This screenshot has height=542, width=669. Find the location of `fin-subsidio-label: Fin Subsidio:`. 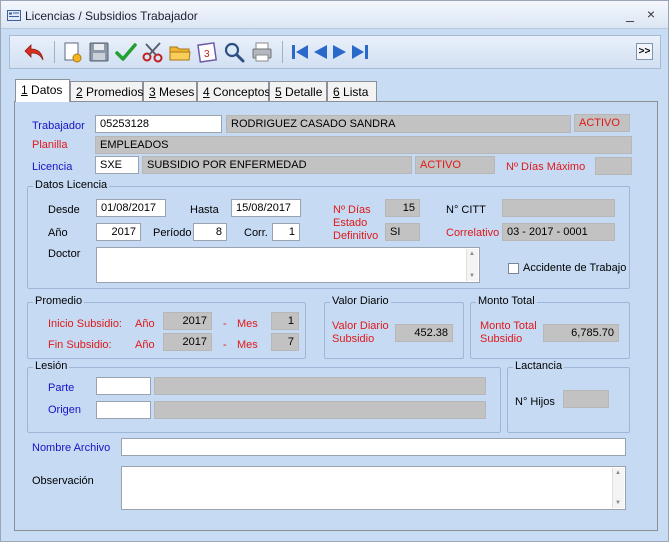

fin-subsidio-label: Fin Subsidio: is located at coordinates (80, 345).